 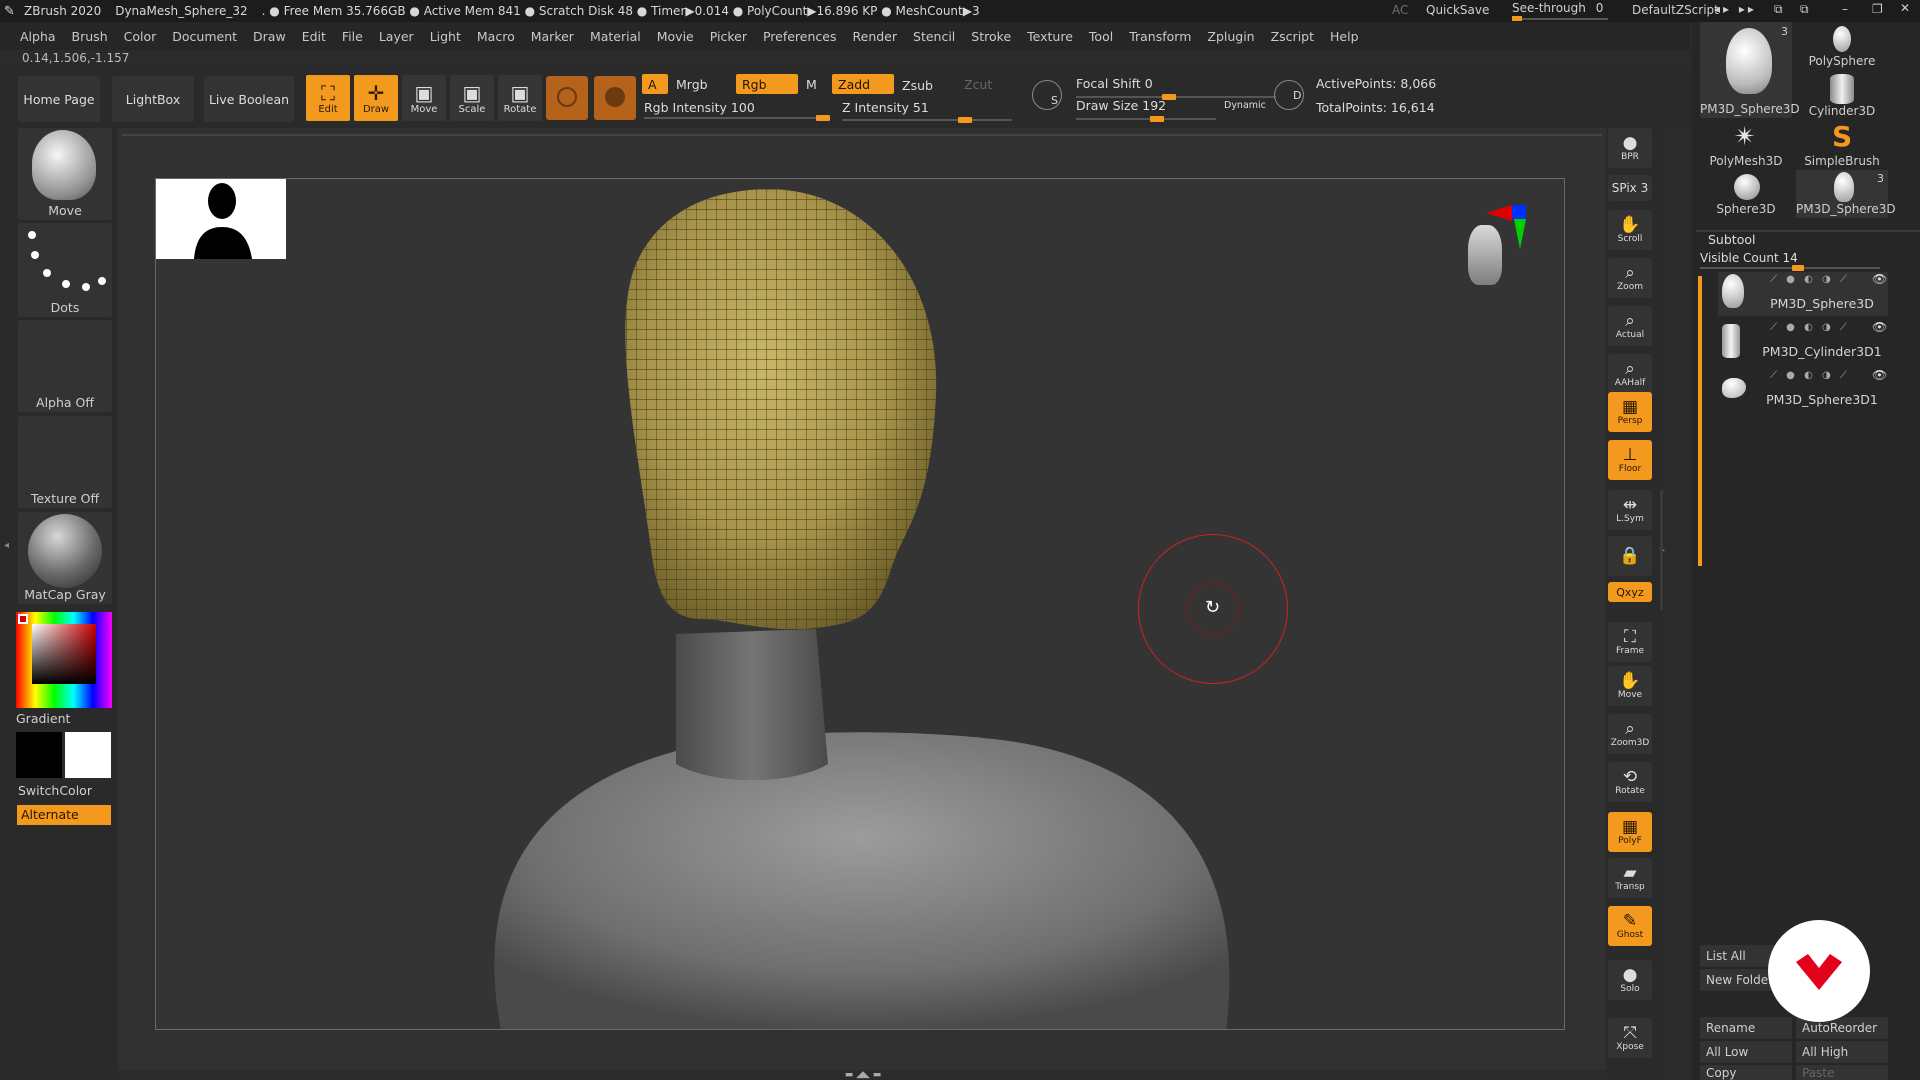 What do you see at coordinates (1560, 11) in the screenshot?
I see `seethrough-slider: See-through 0` at bounding box center [1560, 11].